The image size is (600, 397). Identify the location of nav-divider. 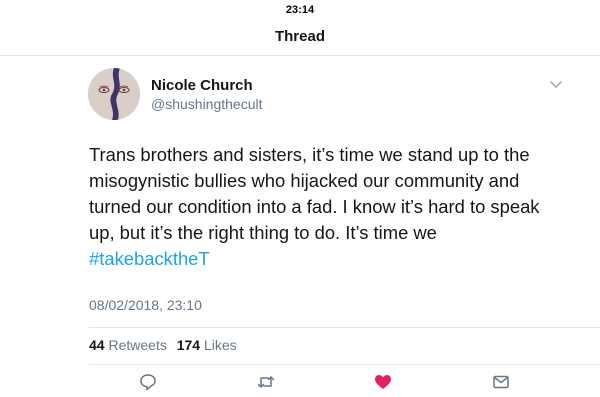
(300, 55).